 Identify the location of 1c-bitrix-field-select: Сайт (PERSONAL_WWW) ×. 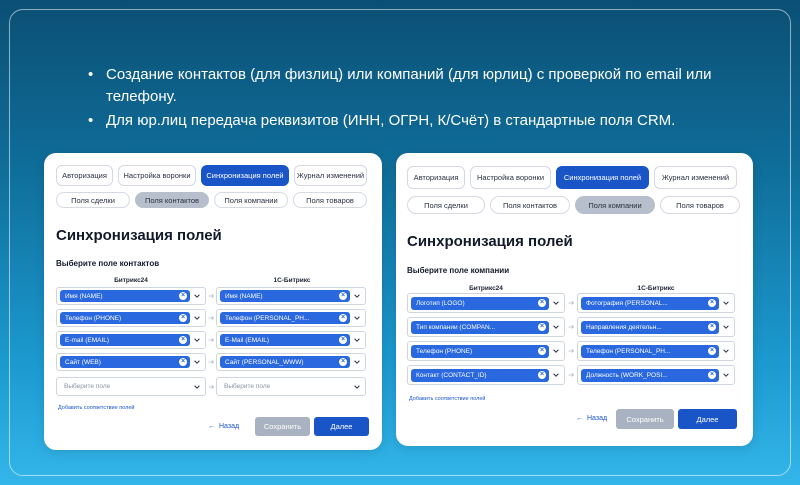
(291, 362).